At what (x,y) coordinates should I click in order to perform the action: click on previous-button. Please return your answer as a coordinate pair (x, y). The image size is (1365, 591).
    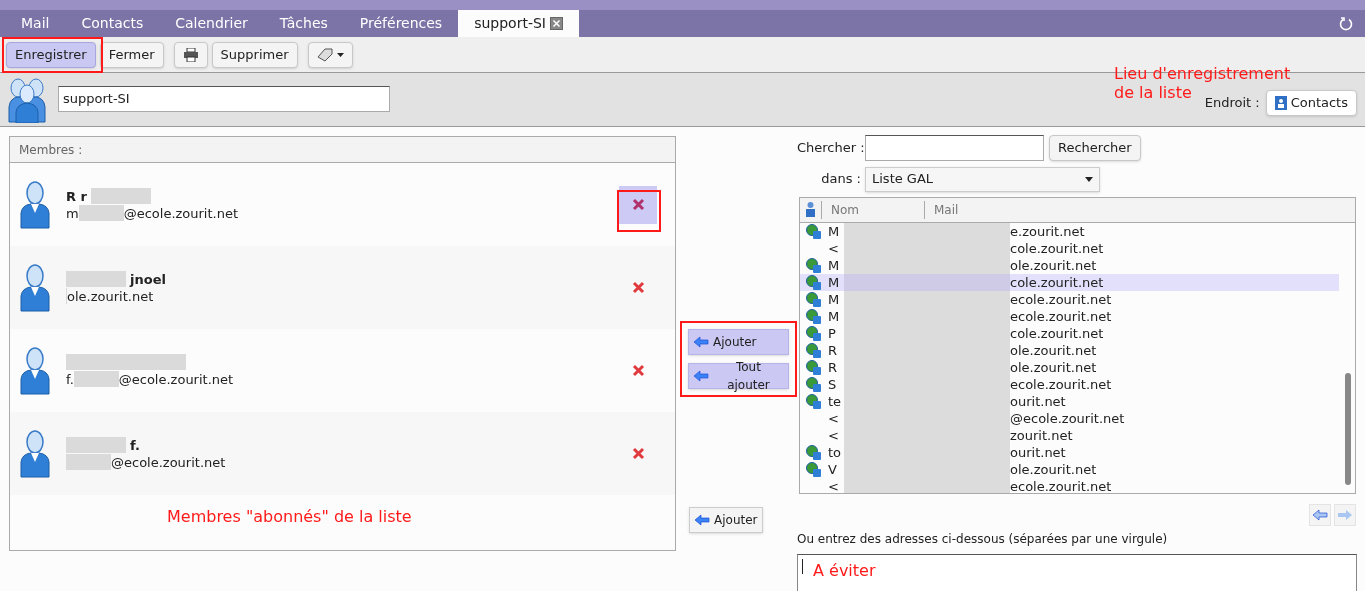
    Looking at the image, I should click on (1320, 515).